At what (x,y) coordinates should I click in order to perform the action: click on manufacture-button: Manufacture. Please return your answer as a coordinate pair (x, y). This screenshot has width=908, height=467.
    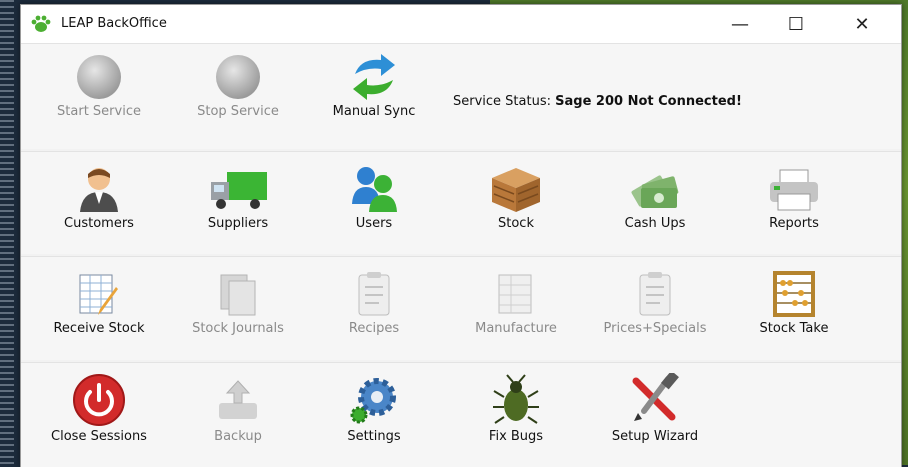
    Looking at the image, I should click on (516, 302).